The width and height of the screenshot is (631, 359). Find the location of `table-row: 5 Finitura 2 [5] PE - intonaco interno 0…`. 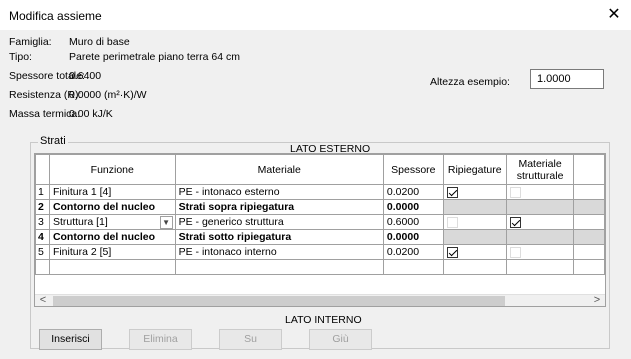

table-row: 5 Finitura 2 [5] PE - intonaco interno 0… is located at coordinates (320, 252).